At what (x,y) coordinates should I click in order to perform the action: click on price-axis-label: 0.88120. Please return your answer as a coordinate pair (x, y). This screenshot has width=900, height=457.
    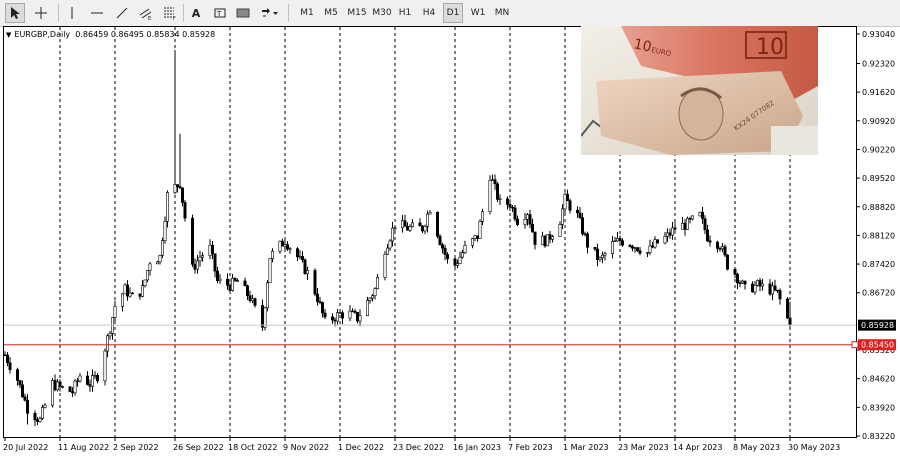
    Looking at the image, I should click on (878, 235).